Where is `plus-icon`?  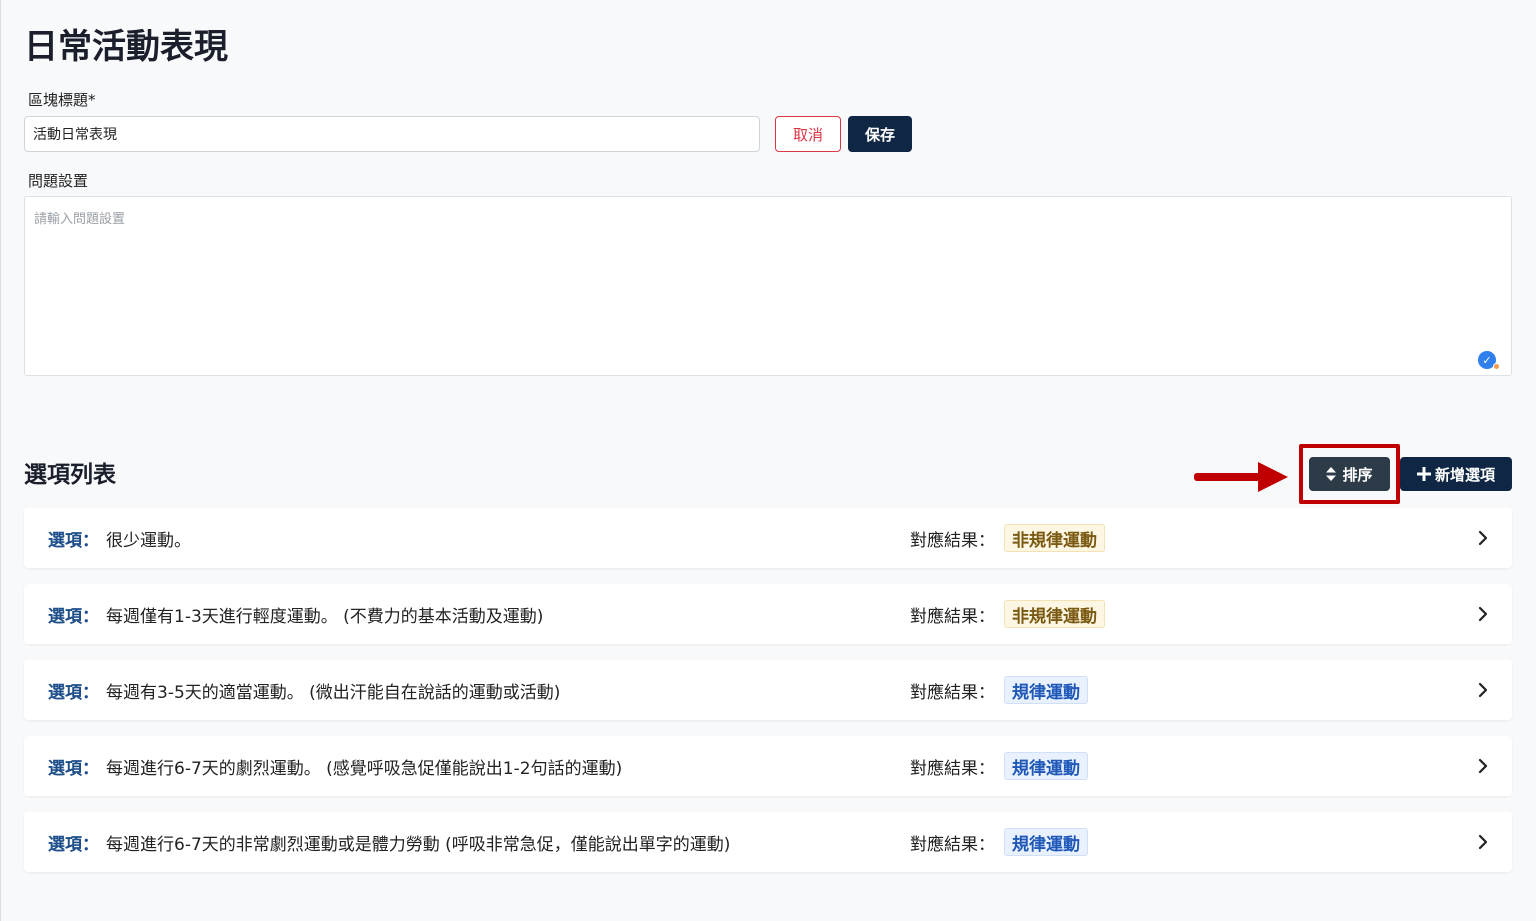
plus-icon is located at coordinates (1423, 474).